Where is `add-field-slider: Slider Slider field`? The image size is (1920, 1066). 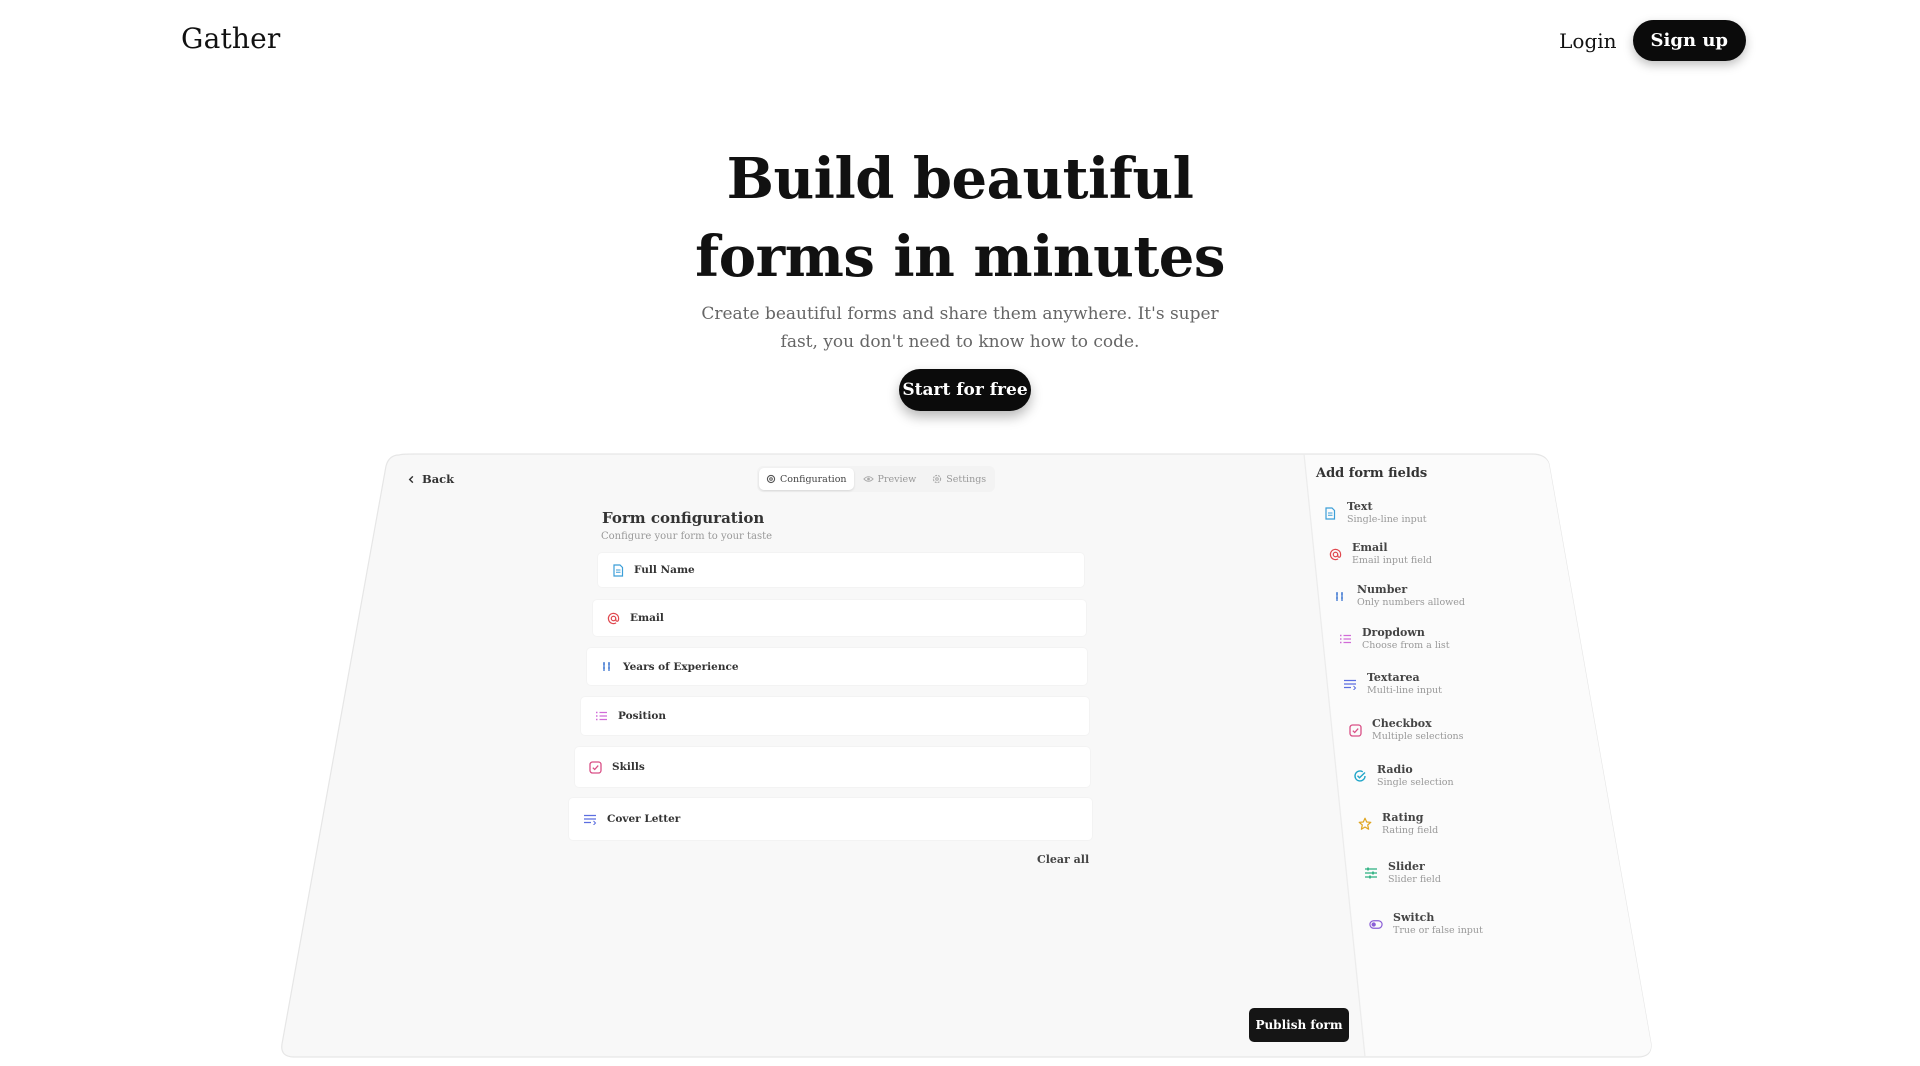
add-field-slider: Slider Slider field is located at coordinates (1402, 873).